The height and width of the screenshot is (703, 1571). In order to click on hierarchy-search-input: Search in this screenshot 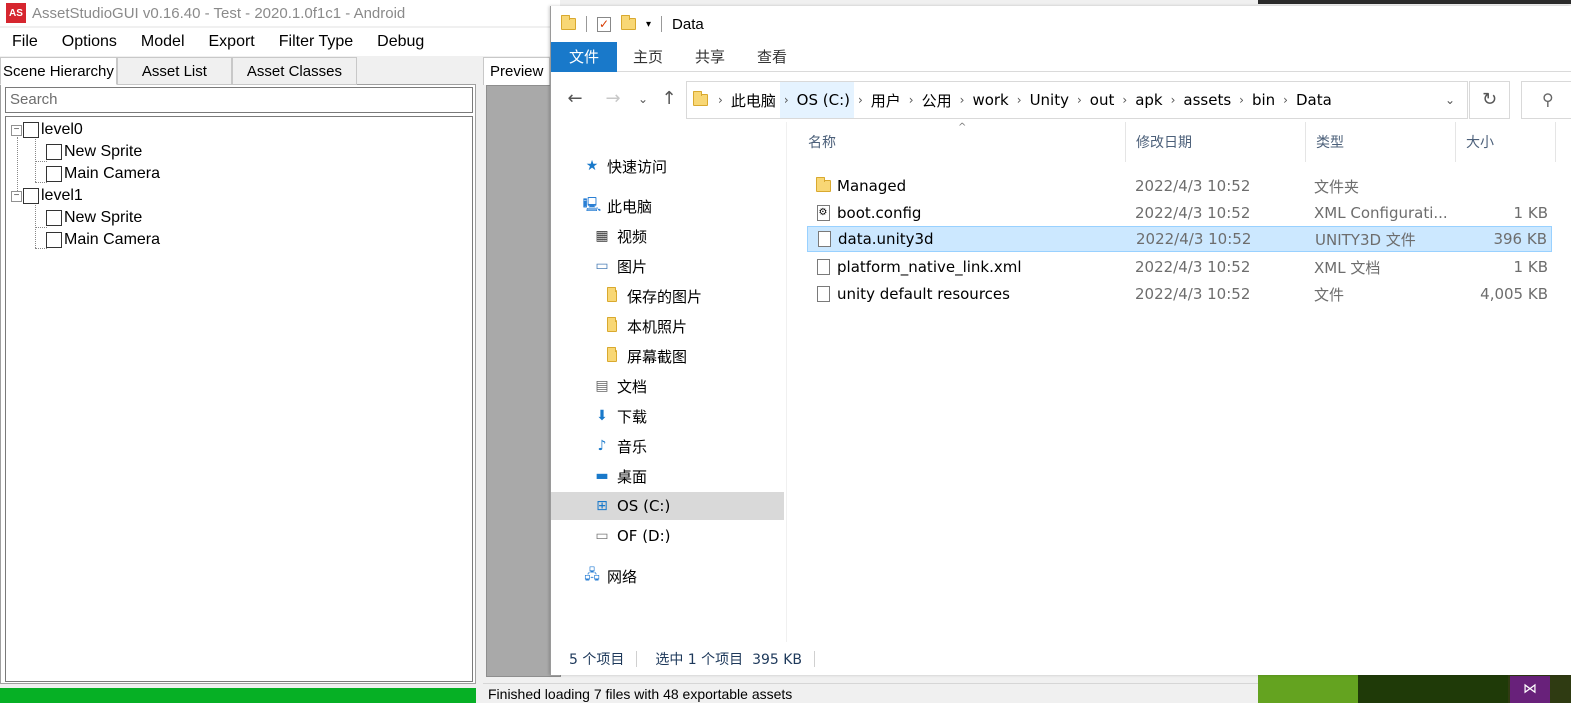, I will do `click(239, 100)`.